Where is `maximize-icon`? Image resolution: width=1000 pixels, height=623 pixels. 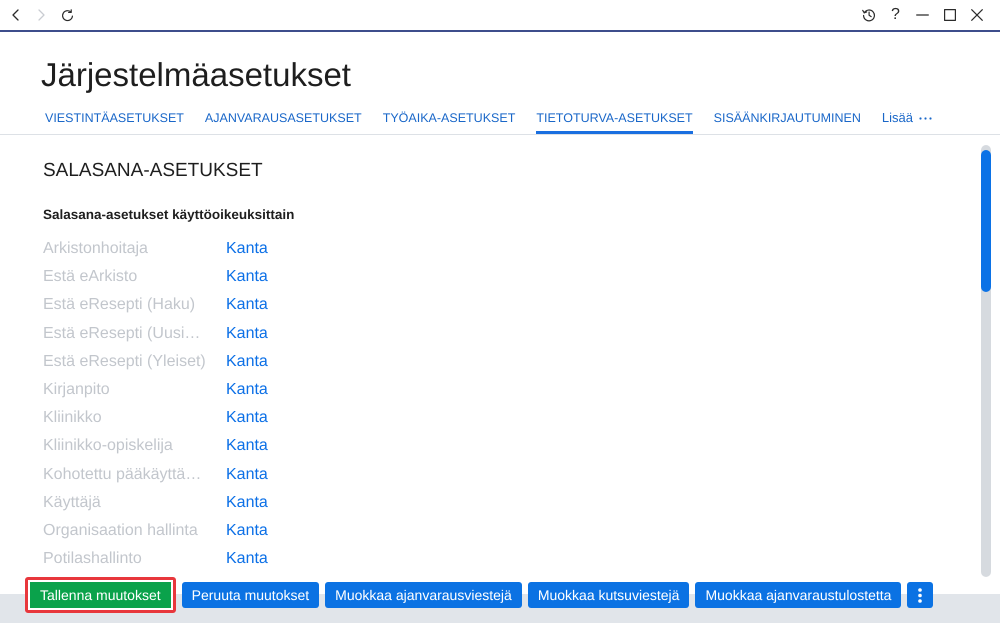 maximize-icon is located at coordinates (950, 15).